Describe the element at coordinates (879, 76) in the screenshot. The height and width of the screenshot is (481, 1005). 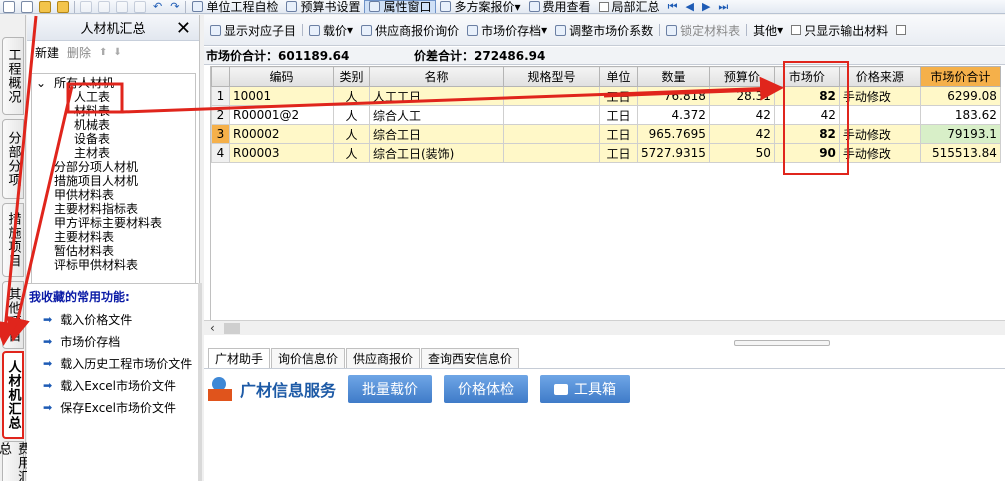
I see `column-header-price-source: 价格来源` at that location.